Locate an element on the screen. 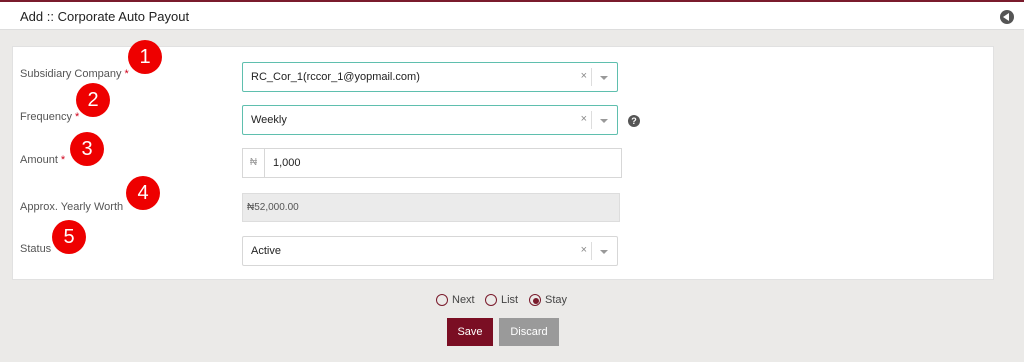  status-label-text: Status is located at coordinates (36, 249).